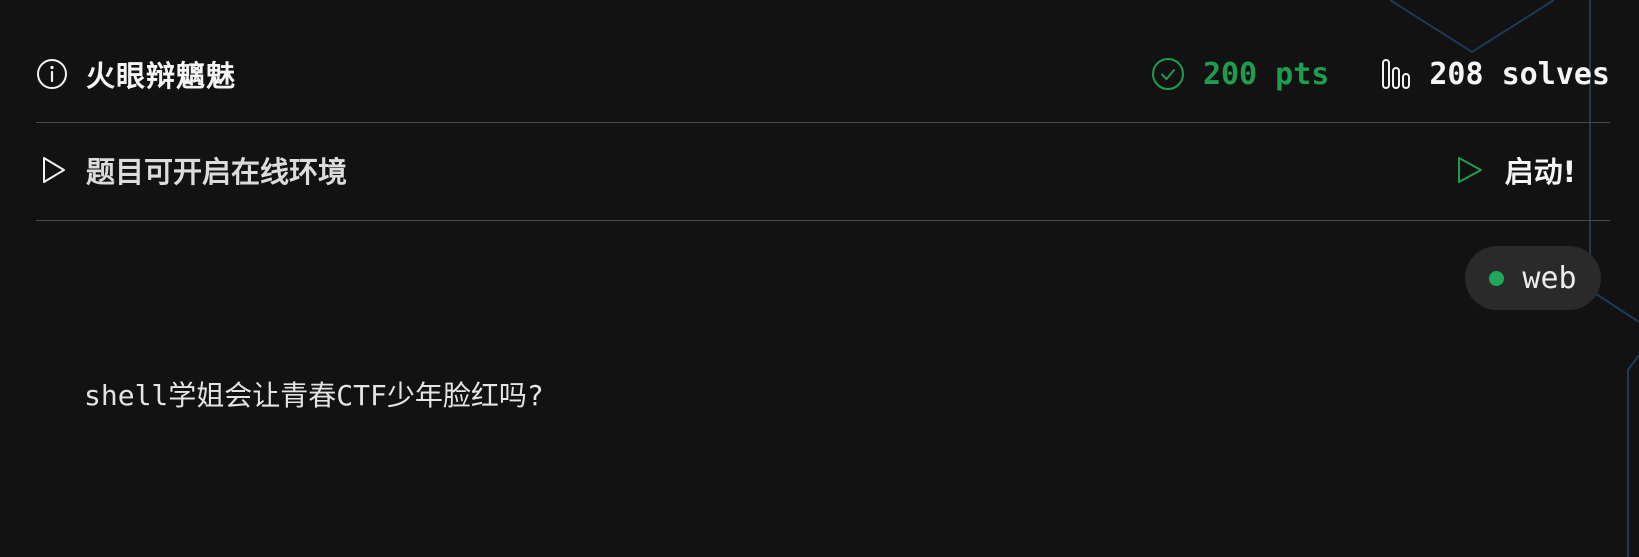 This screenshot has height=557, width=1639. I want to click on challenge-description: shell学姐会让青春CTF少年脸红吗?, so click(314, 395).